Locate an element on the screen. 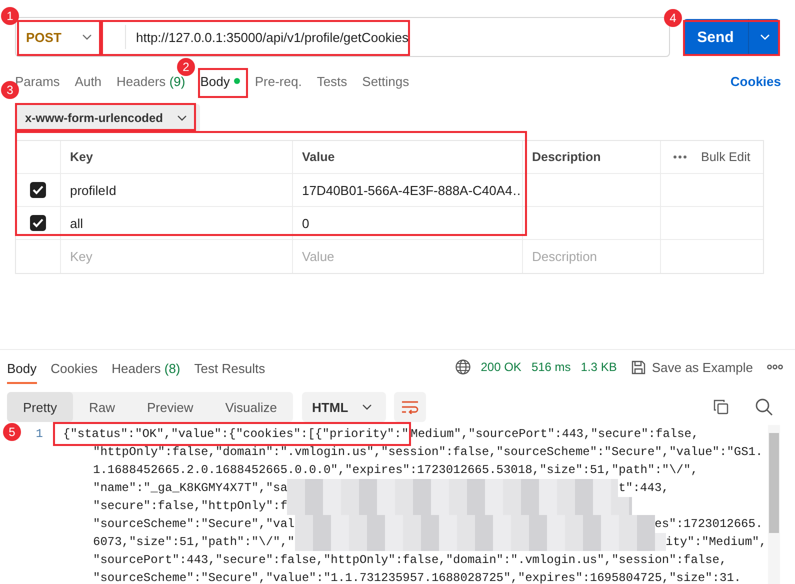 The height and width of the screenshot is (584, 795). step-badge: 4 is located at coordinates (673, 18).